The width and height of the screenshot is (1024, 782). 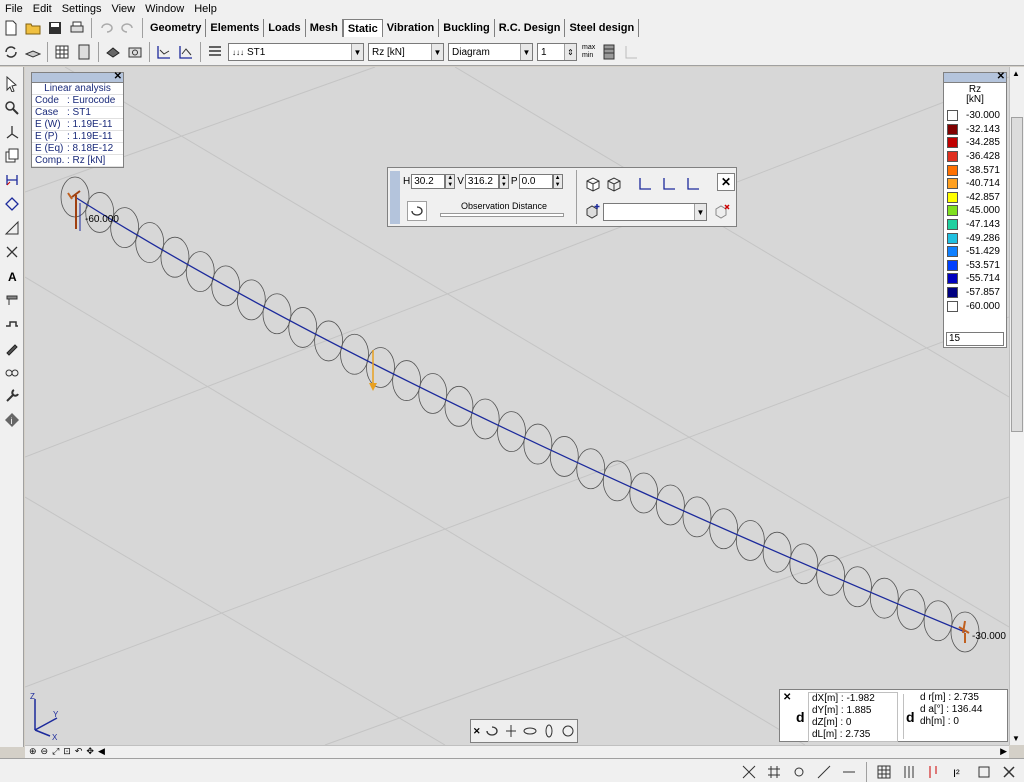 I want to click on display-mode-select: Diagram ▼, so click(x=490, y=52).